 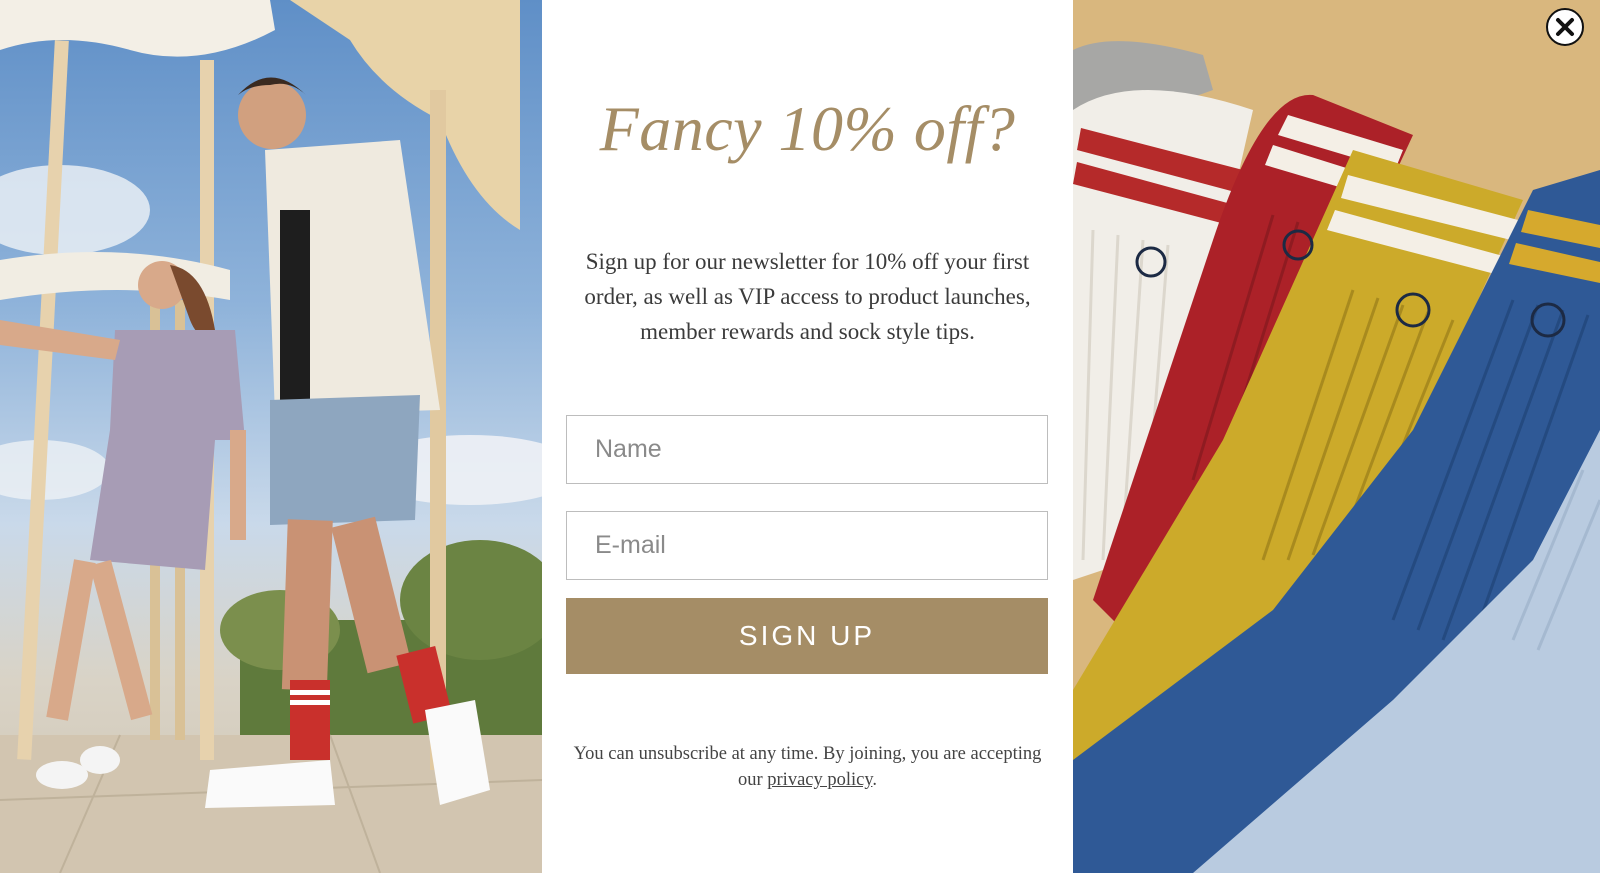 I want to click on close-button, so click(x=1565, y=27).